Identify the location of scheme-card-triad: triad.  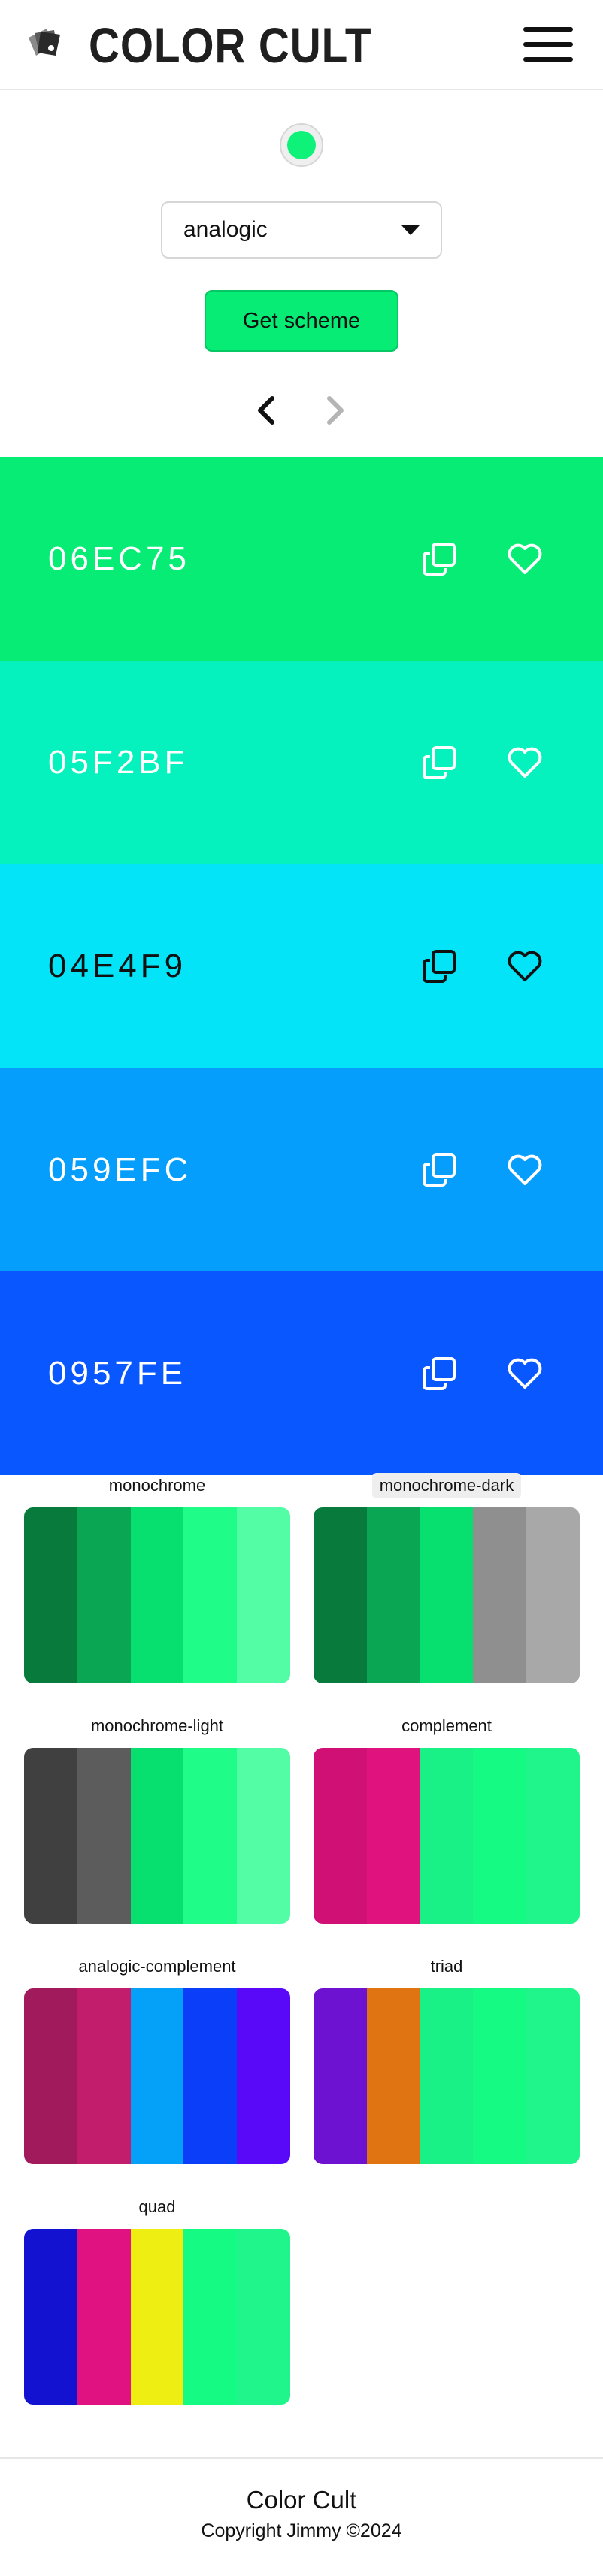
(447, 2059).